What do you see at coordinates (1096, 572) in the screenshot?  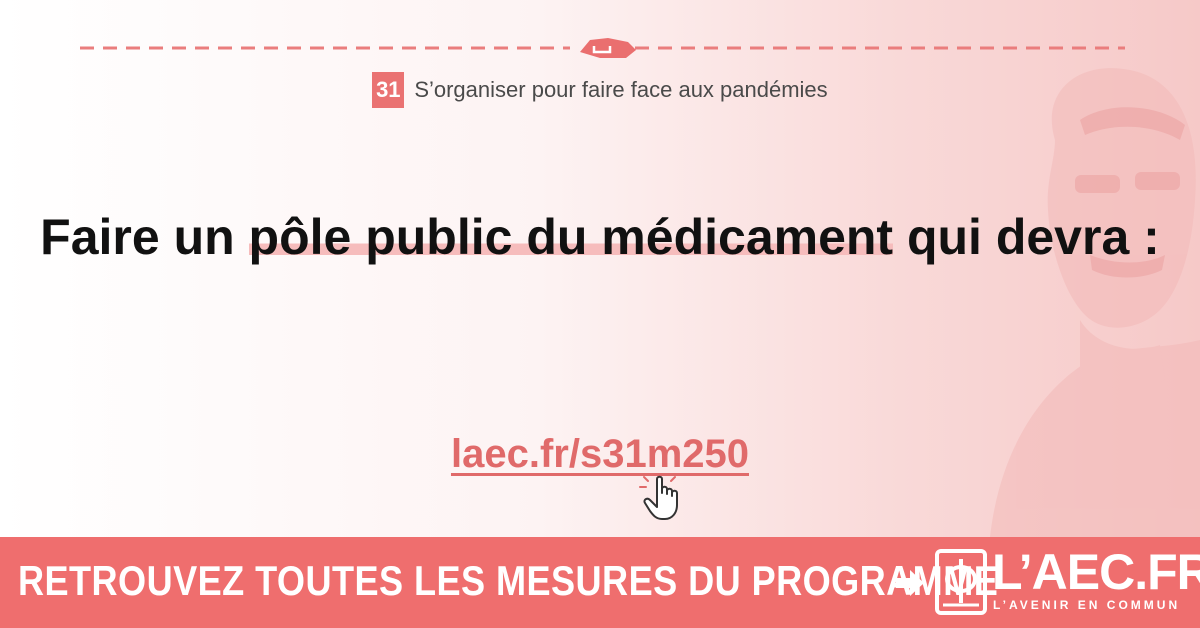 I see `brand-name: L’AEC.FR` at bounding box center [1096, 572].